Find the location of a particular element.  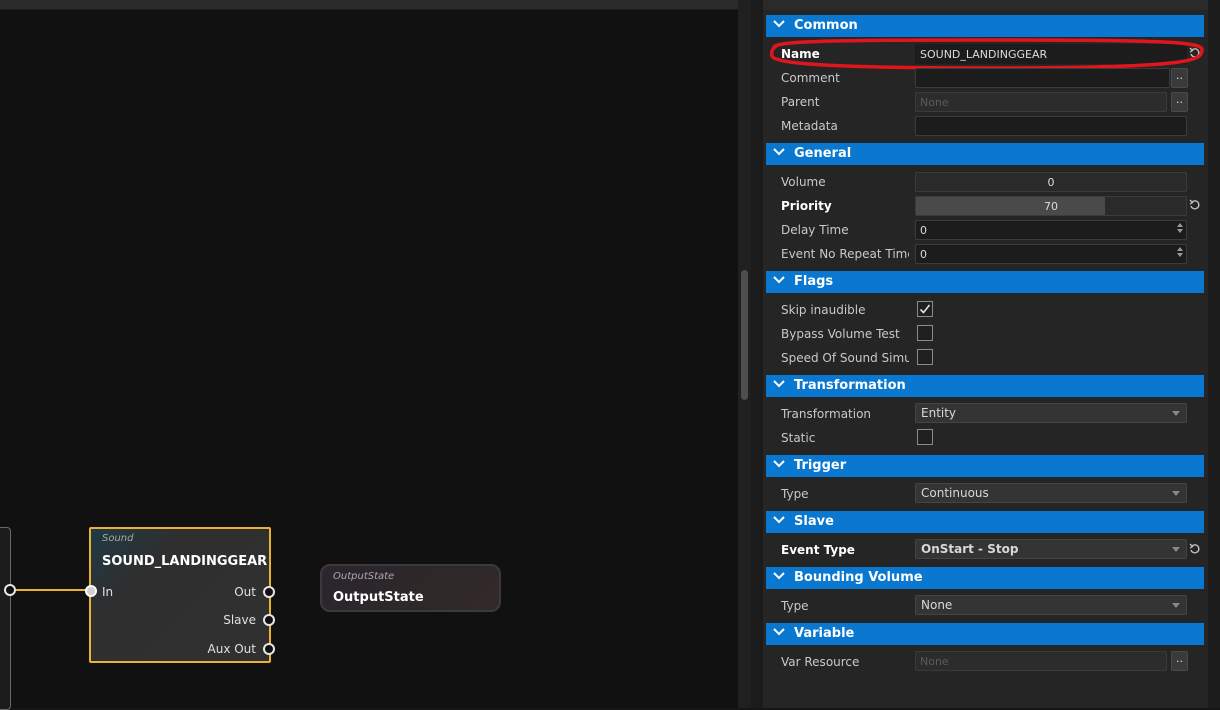

red-annotation-ellipse is located at coordinates (986, 54).